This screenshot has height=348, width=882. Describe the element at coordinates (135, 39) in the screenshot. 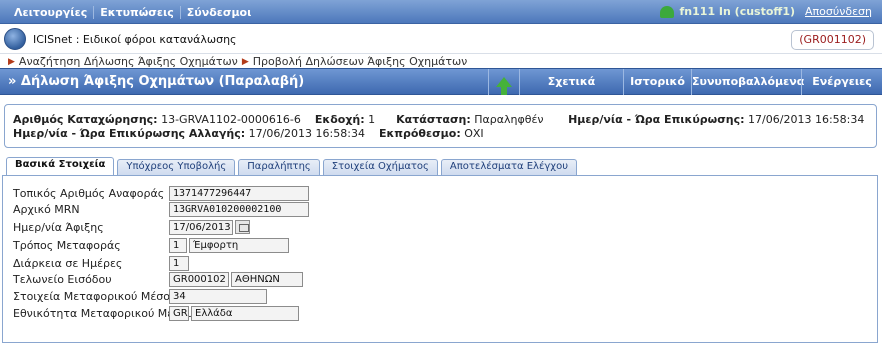

I see `app-title: ICISnet : Ειδικοί φόροι κατανάλωσης` at that location.